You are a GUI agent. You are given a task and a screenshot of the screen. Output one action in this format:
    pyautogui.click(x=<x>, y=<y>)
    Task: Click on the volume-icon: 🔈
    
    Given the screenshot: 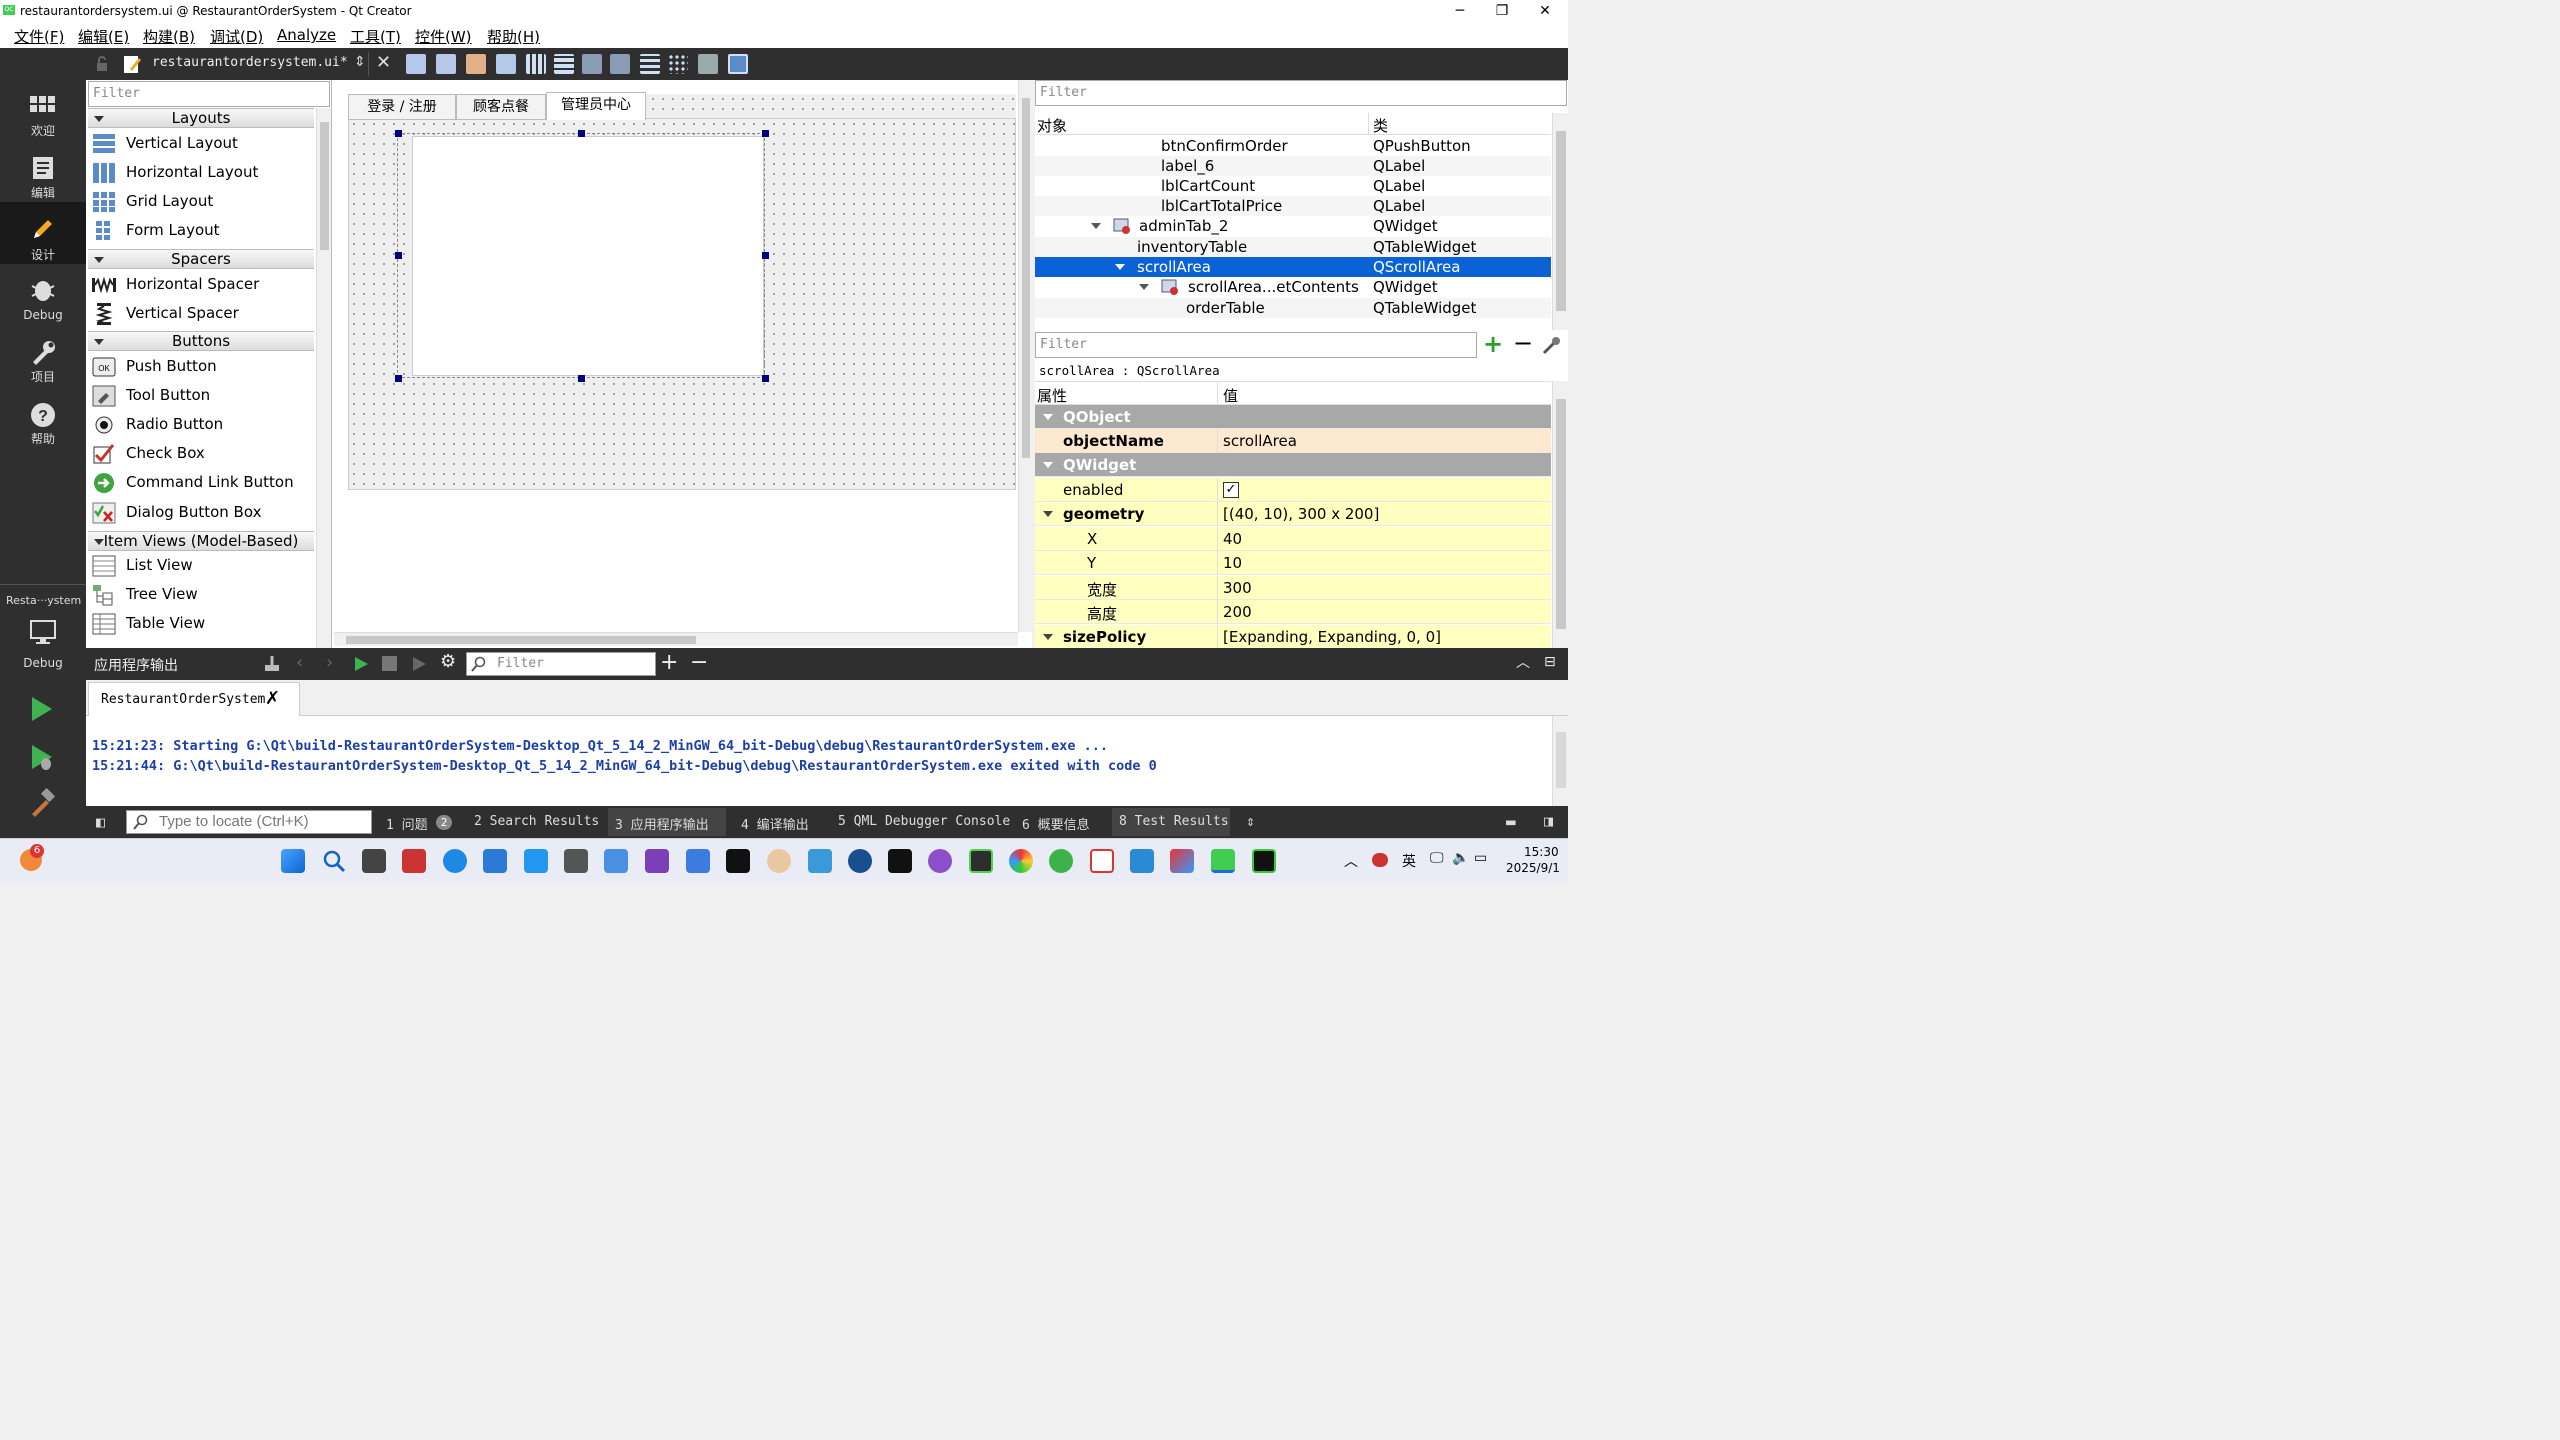 What is the action you would take?
    pyautogui.click(x=1460, y=858)
    